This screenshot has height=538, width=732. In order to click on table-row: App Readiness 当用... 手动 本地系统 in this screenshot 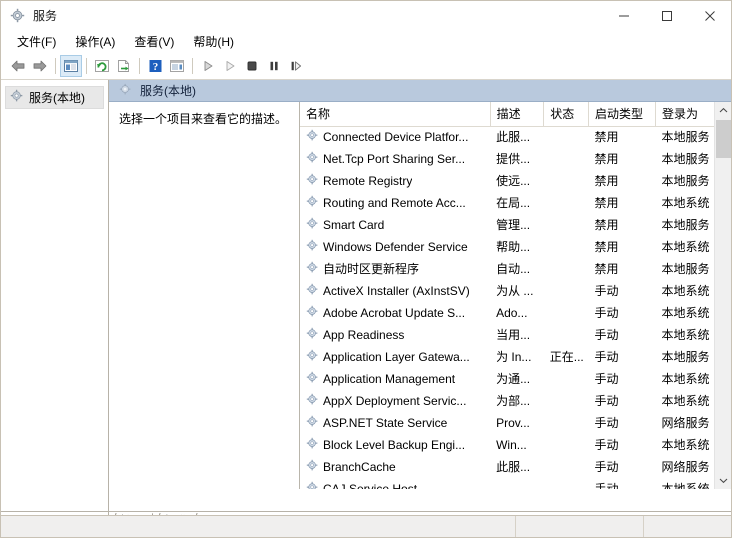, I will do `click(515, 336)`.